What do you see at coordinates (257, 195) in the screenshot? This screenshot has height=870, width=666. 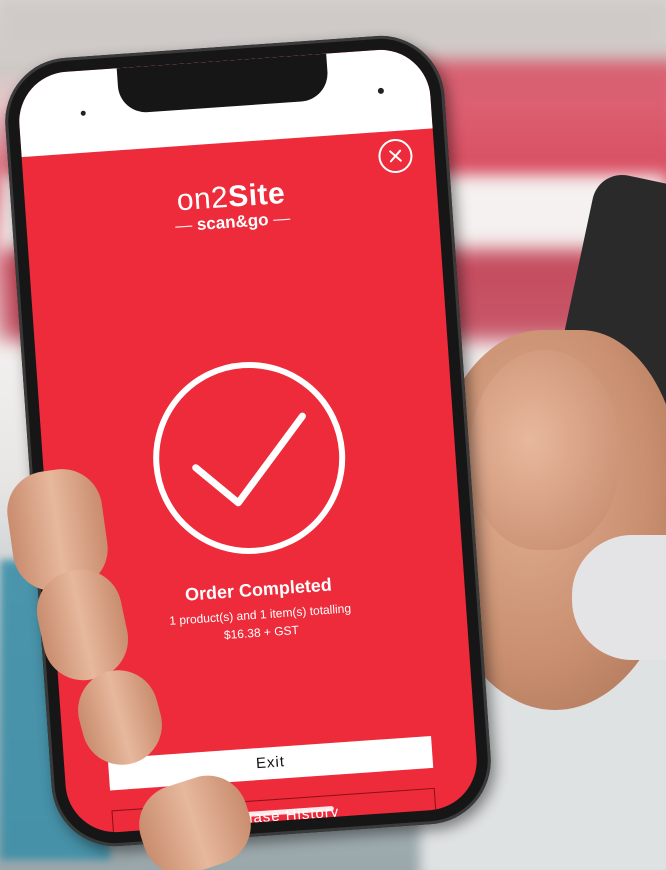 I see `logo-brand: Site` at bounding box center [257, 195].